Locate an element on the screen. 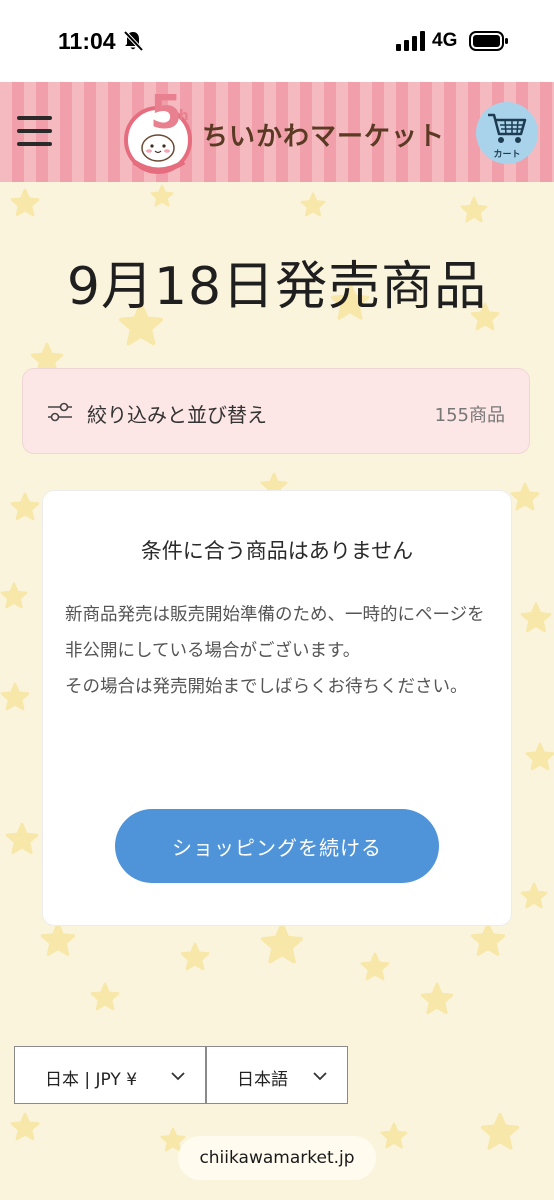 The height and width of the screenshot is (1200, 554). filter-sliders-icon is located at coordinates (60, 412).